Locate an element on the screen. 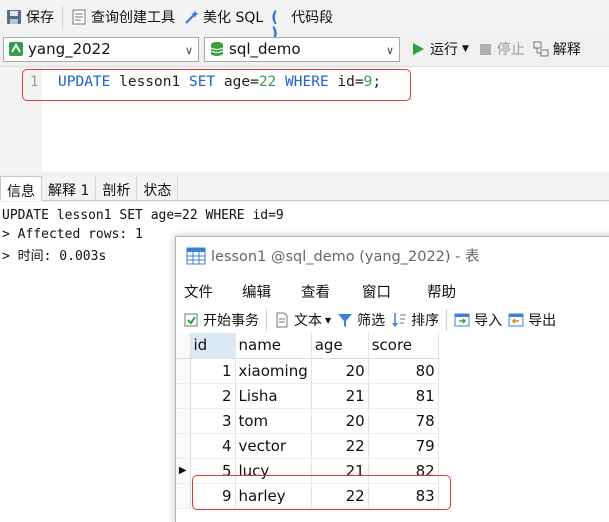 This screenshot has width=609, height=522. window-title-bar: lesson1 @sql_demo (yang_2022) - 表 is located at coordinates (333, 255).